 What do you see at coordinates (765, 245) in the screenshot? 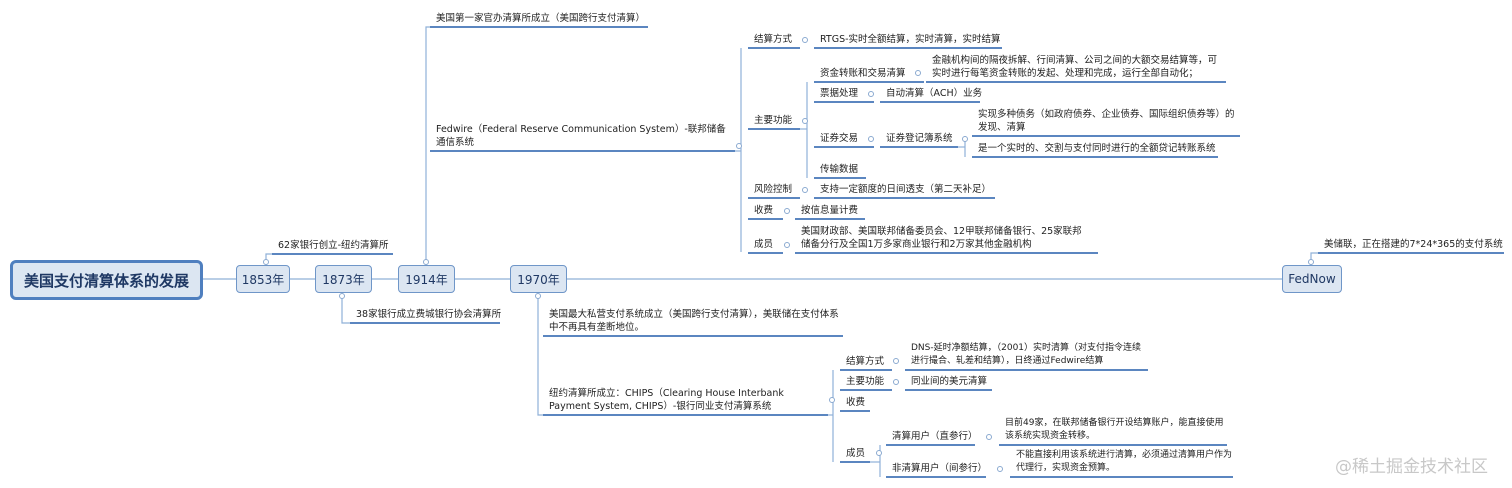
I see `fedwire-member: 成员` at bounding box center [765, 245].